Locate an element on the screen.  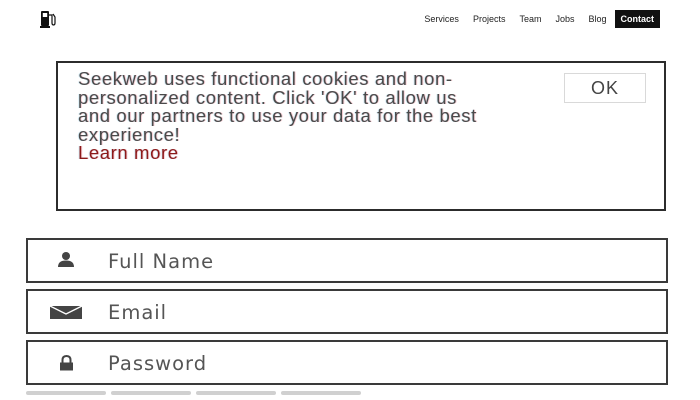
main-nav: Services Projects Team Jobs Blog Contact is located at coordinates (539, 19).